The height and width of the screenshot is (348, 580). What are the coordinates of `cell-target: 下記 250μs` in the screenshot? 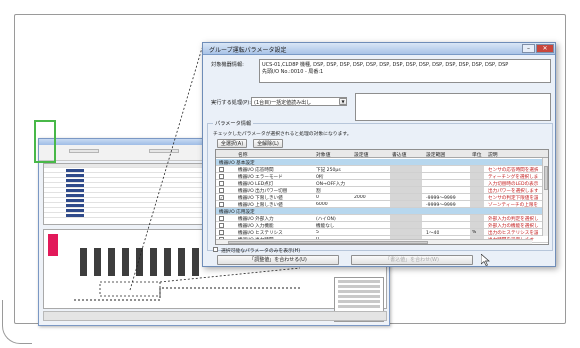 It's located at (328, 170).